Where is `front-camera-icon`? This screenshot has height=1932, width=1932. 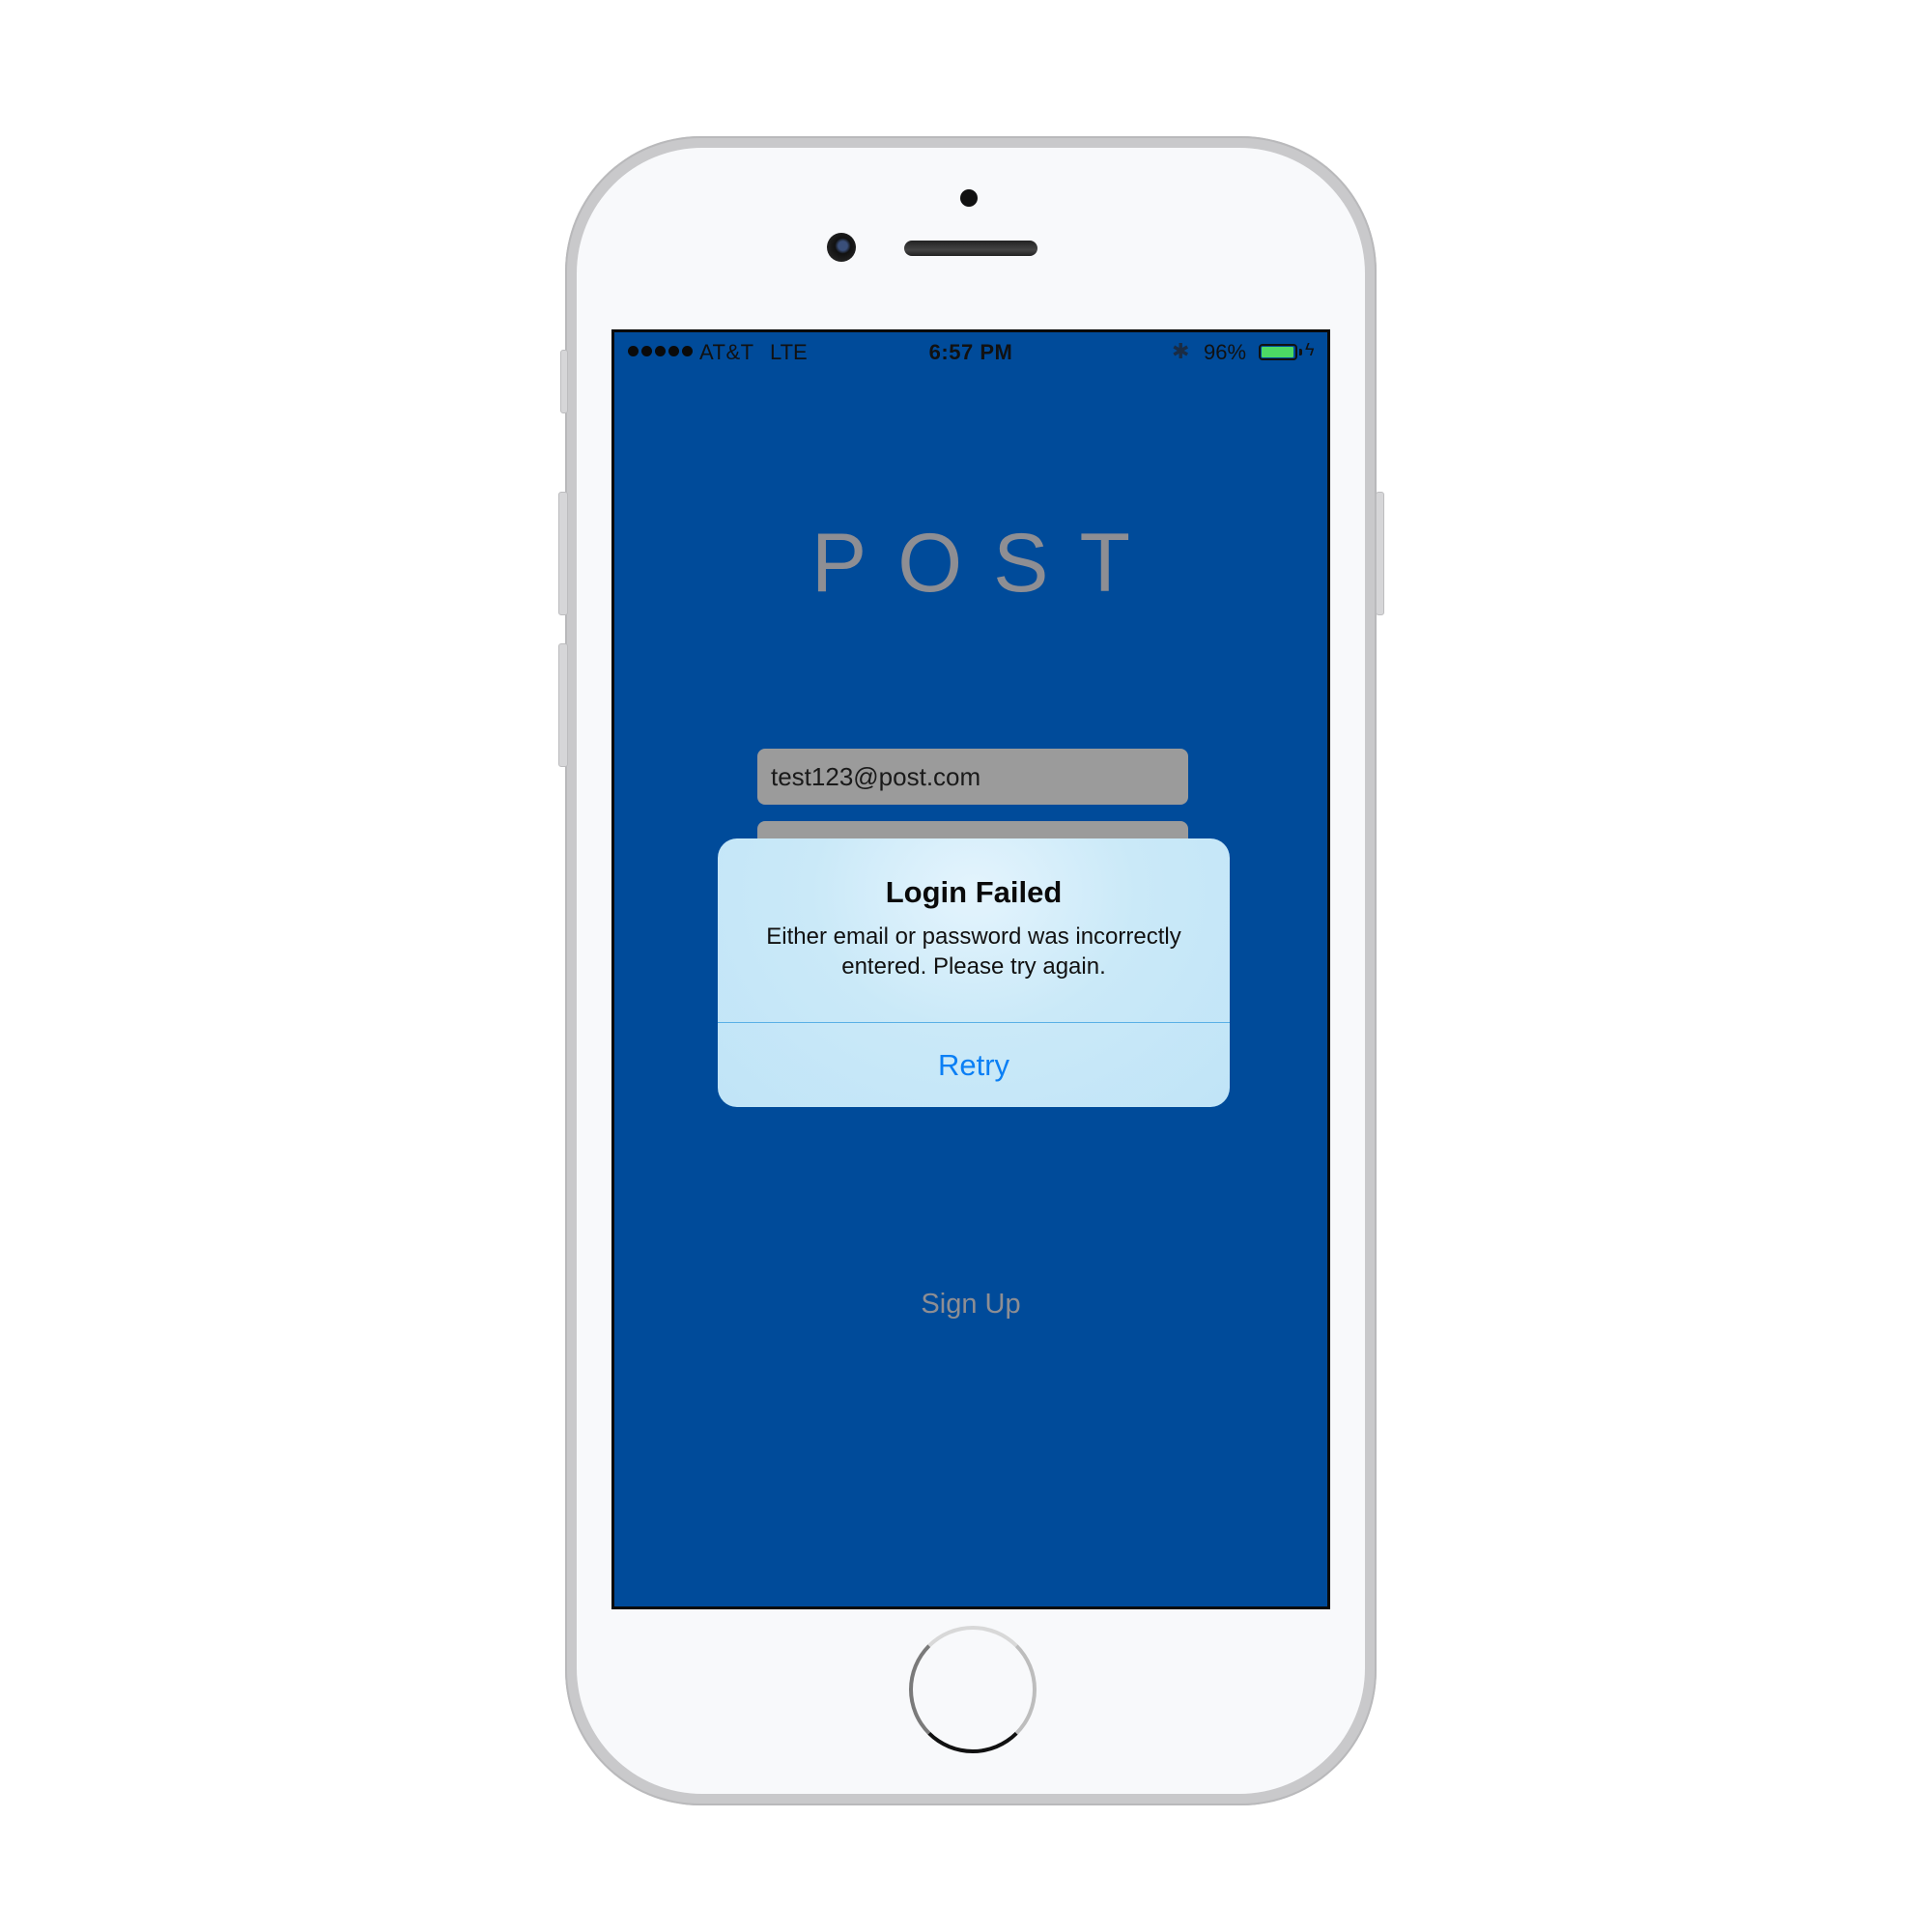
front-camera-icon is located at coordinates (841, 248).